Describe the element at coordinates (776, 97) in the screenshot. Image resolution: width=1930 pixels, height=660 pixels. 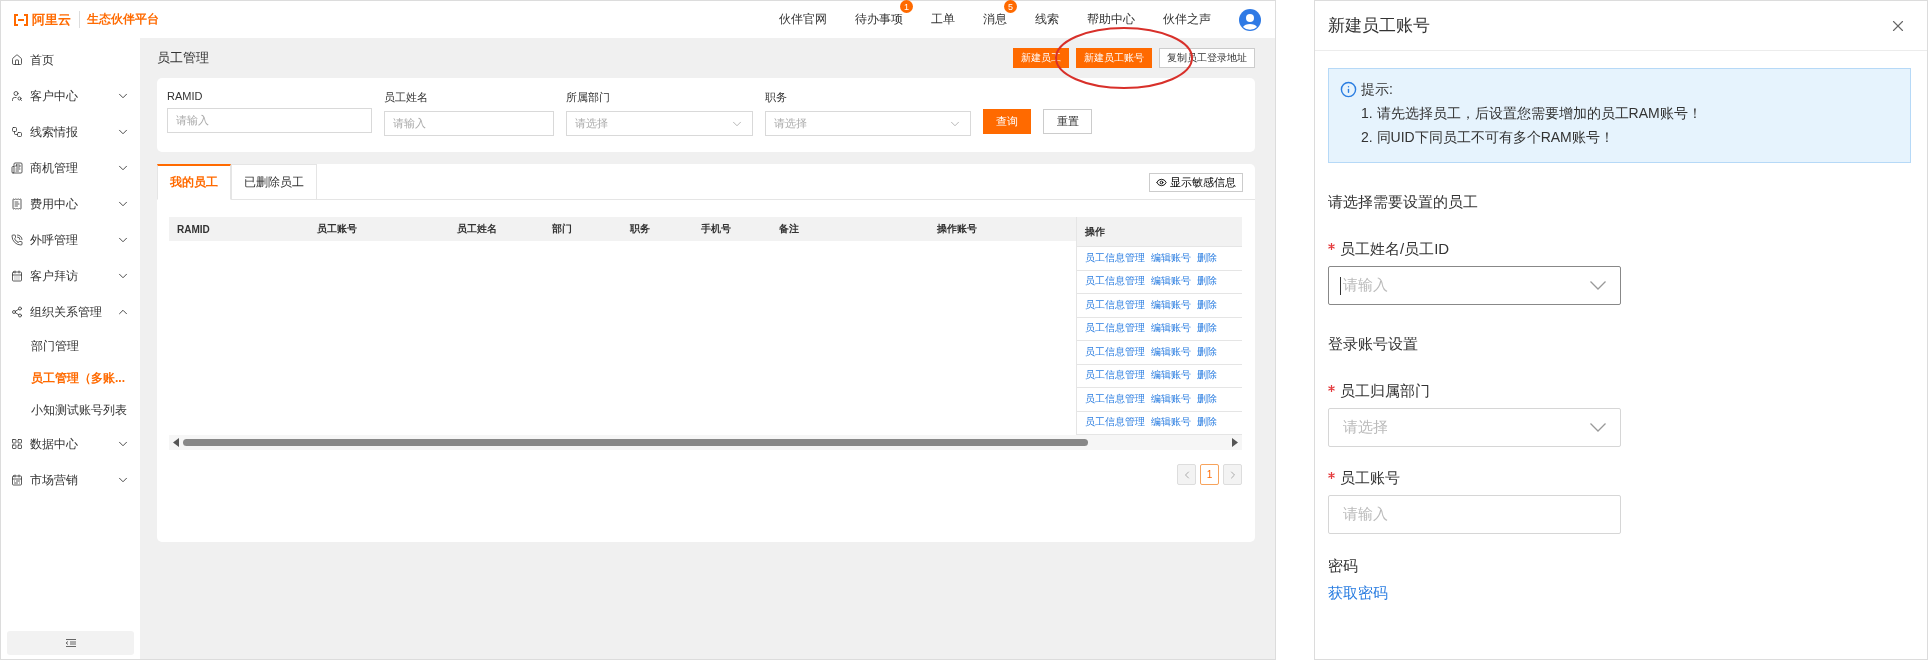
I see `filter-label: 职务` at that location.